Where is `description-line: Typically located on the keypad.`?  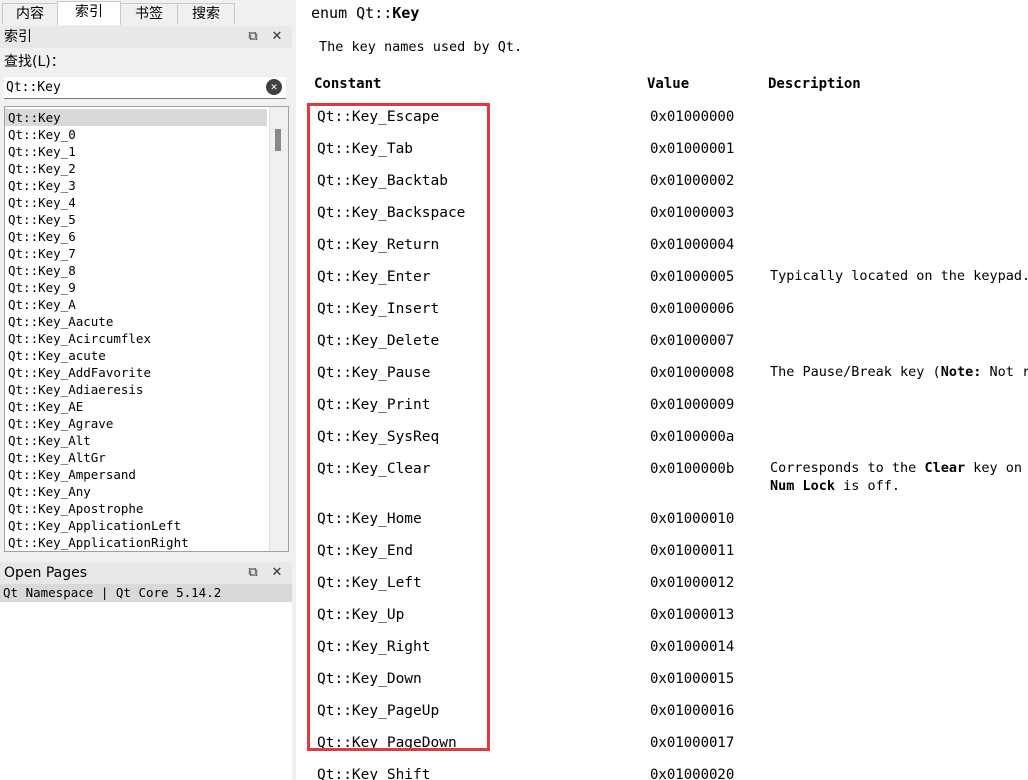 description-line: Typically located on the keypad. is located at coordinates (899, 276).